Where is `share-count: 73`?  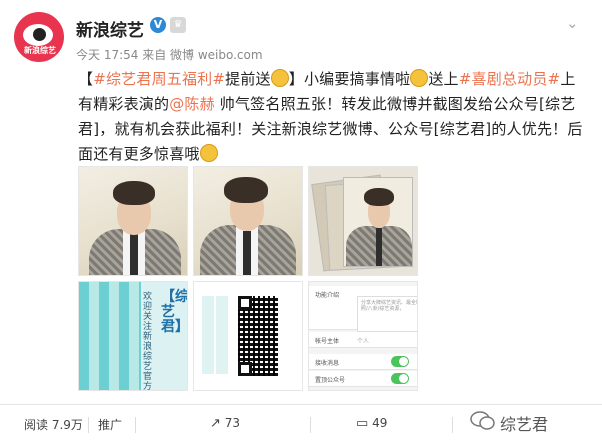 share-count: 73 is located at coordinates (232, 423).